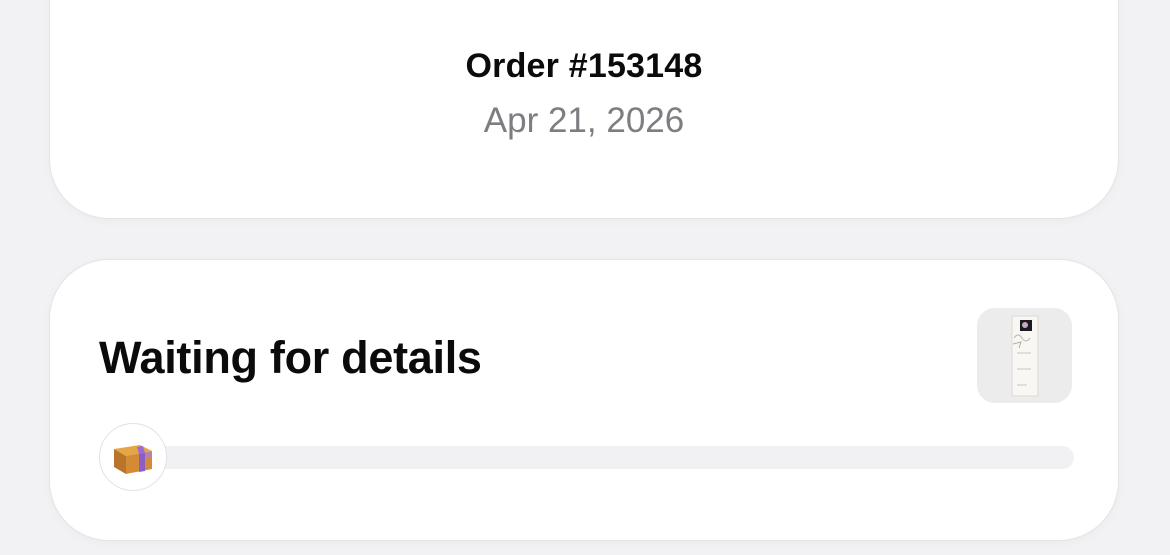 The width and height of the screenshot is (1170, 555). What do you see at coordinates (584, 120) in the screenshot?
I see `order-date: Apr 21, 2026` at bounding box center [584, 120].